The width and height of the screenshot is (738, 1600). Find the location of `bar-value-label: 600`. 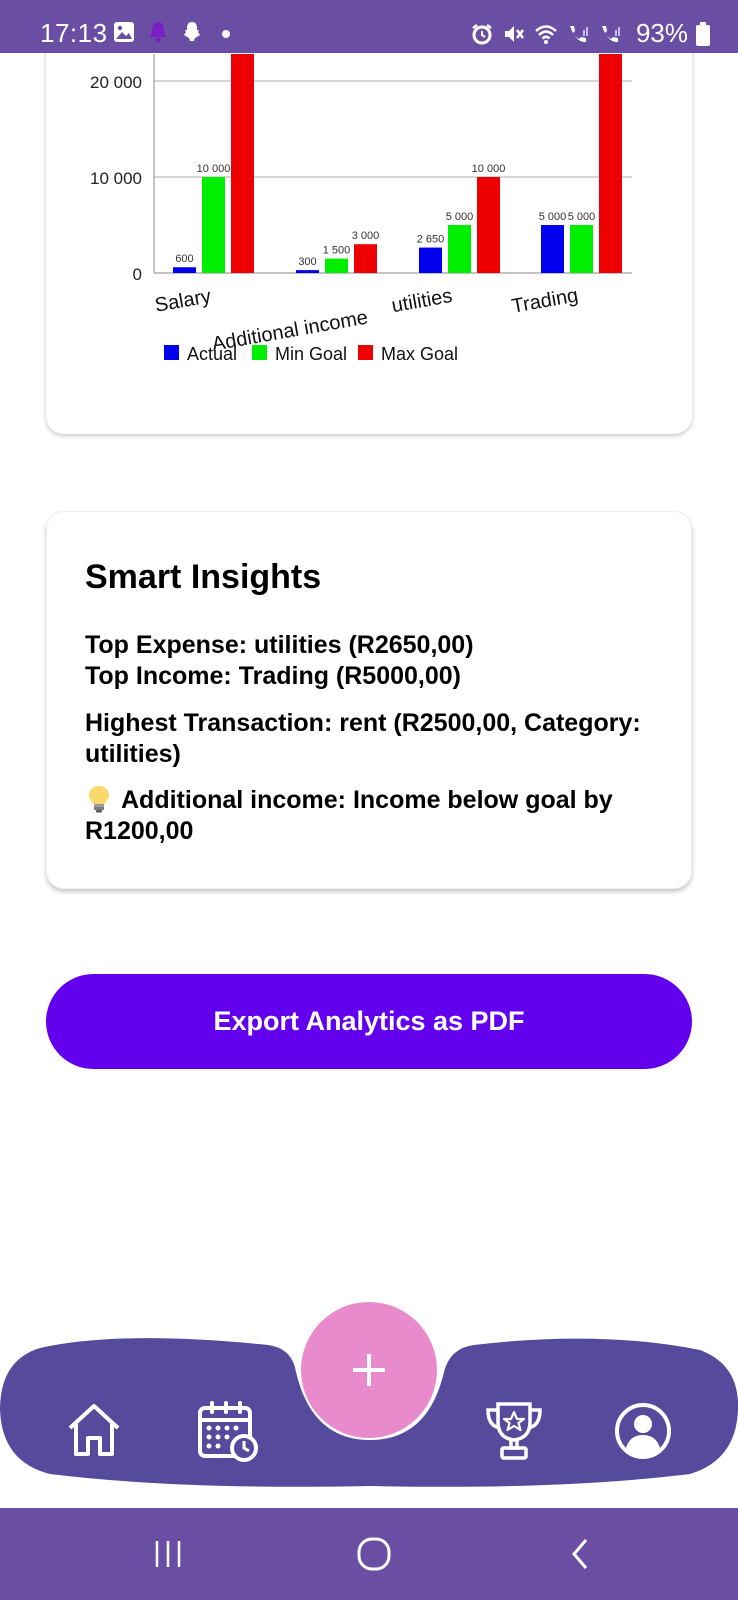

bar-value-label: 600 is located at coordinates (184, 259).